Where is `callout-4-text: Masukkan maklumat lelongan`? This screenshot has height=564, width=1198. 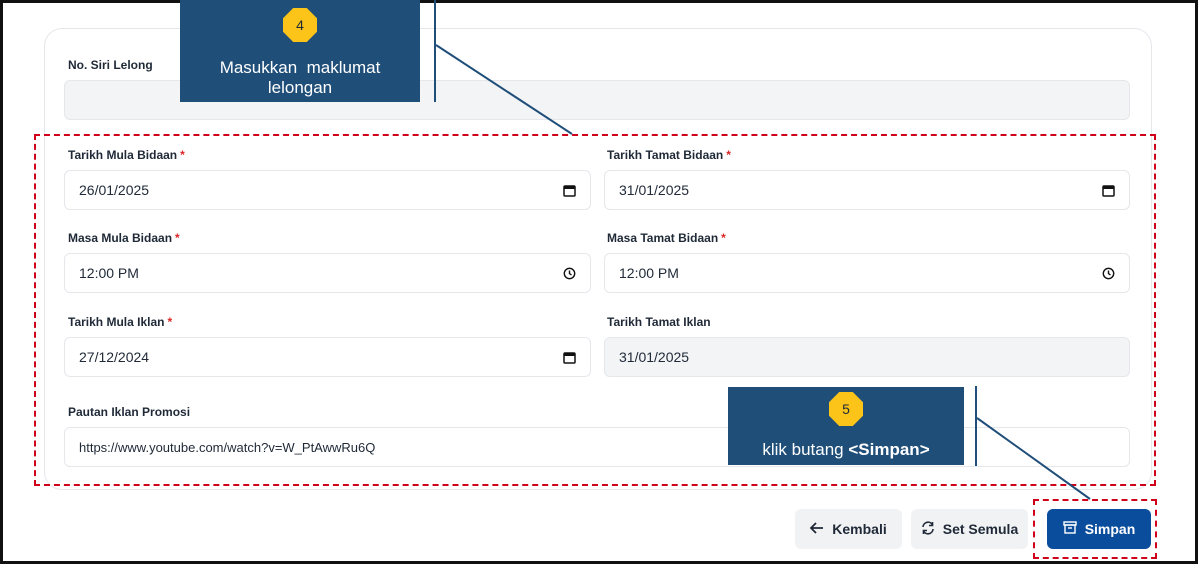
callout-4-text: Masukkan maklumat lelongan is located at coordinates (300, 77).